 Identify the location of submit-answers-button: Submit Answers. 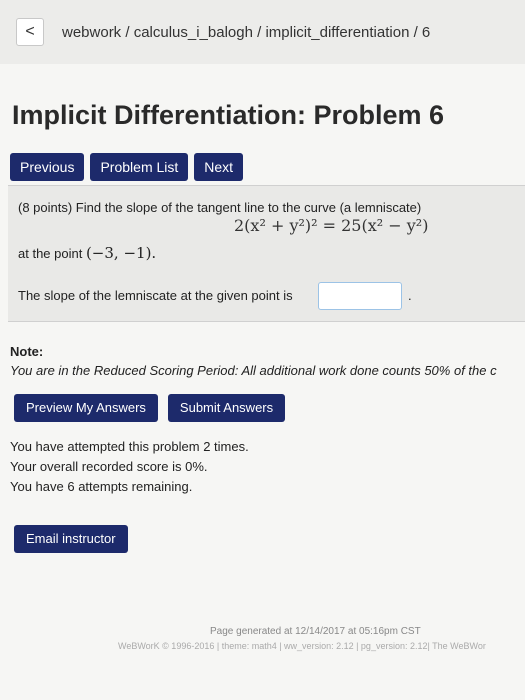
(226, 408).